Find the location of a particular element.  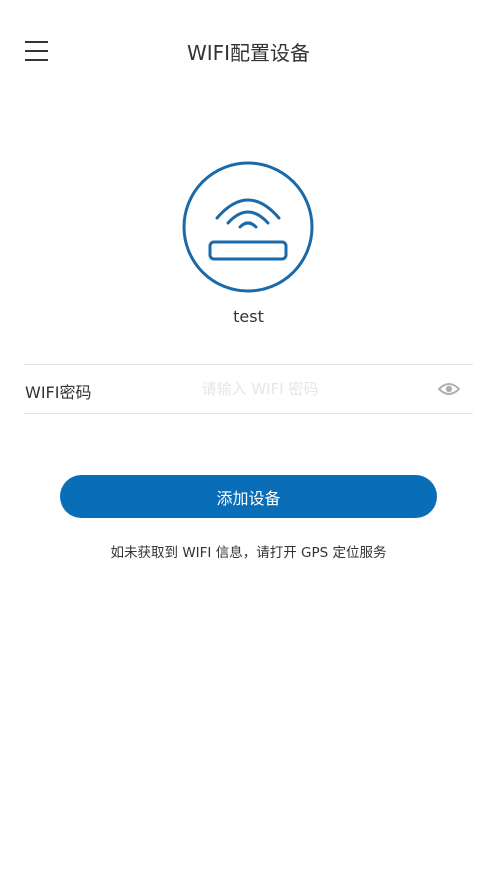

add-device-button: 添加设备 is located at coordinates (248, 496).